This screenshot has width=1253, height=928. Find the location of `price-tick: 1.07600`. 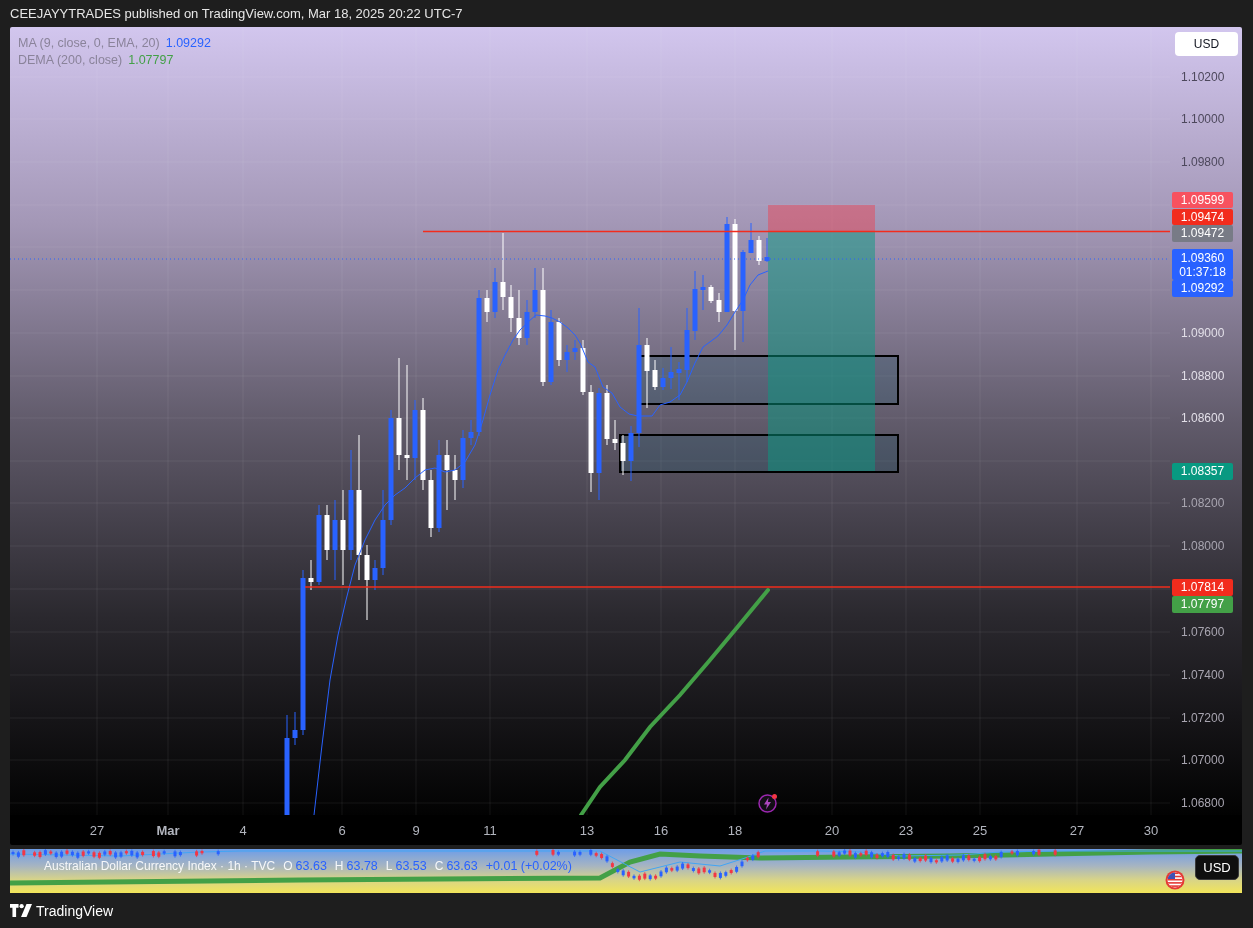

price-tick: 1.07600 is located at coordinates (1203, 632).